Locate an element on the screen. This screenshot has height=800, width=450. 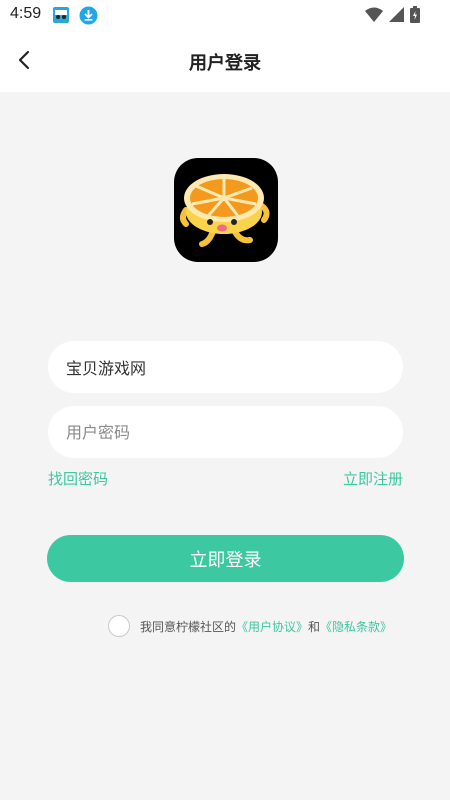
agreement-text: 我同意柠檬社区的《用户协议》和《隐私条款》 is located at coordinates (266, 626).